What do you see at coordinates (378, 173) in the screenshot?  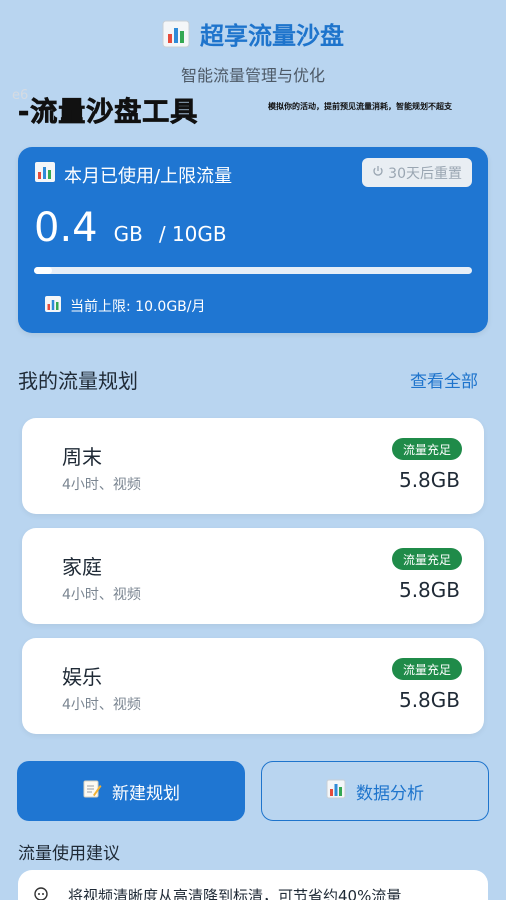 I see `power-icon` at bounding box center [378, 173].